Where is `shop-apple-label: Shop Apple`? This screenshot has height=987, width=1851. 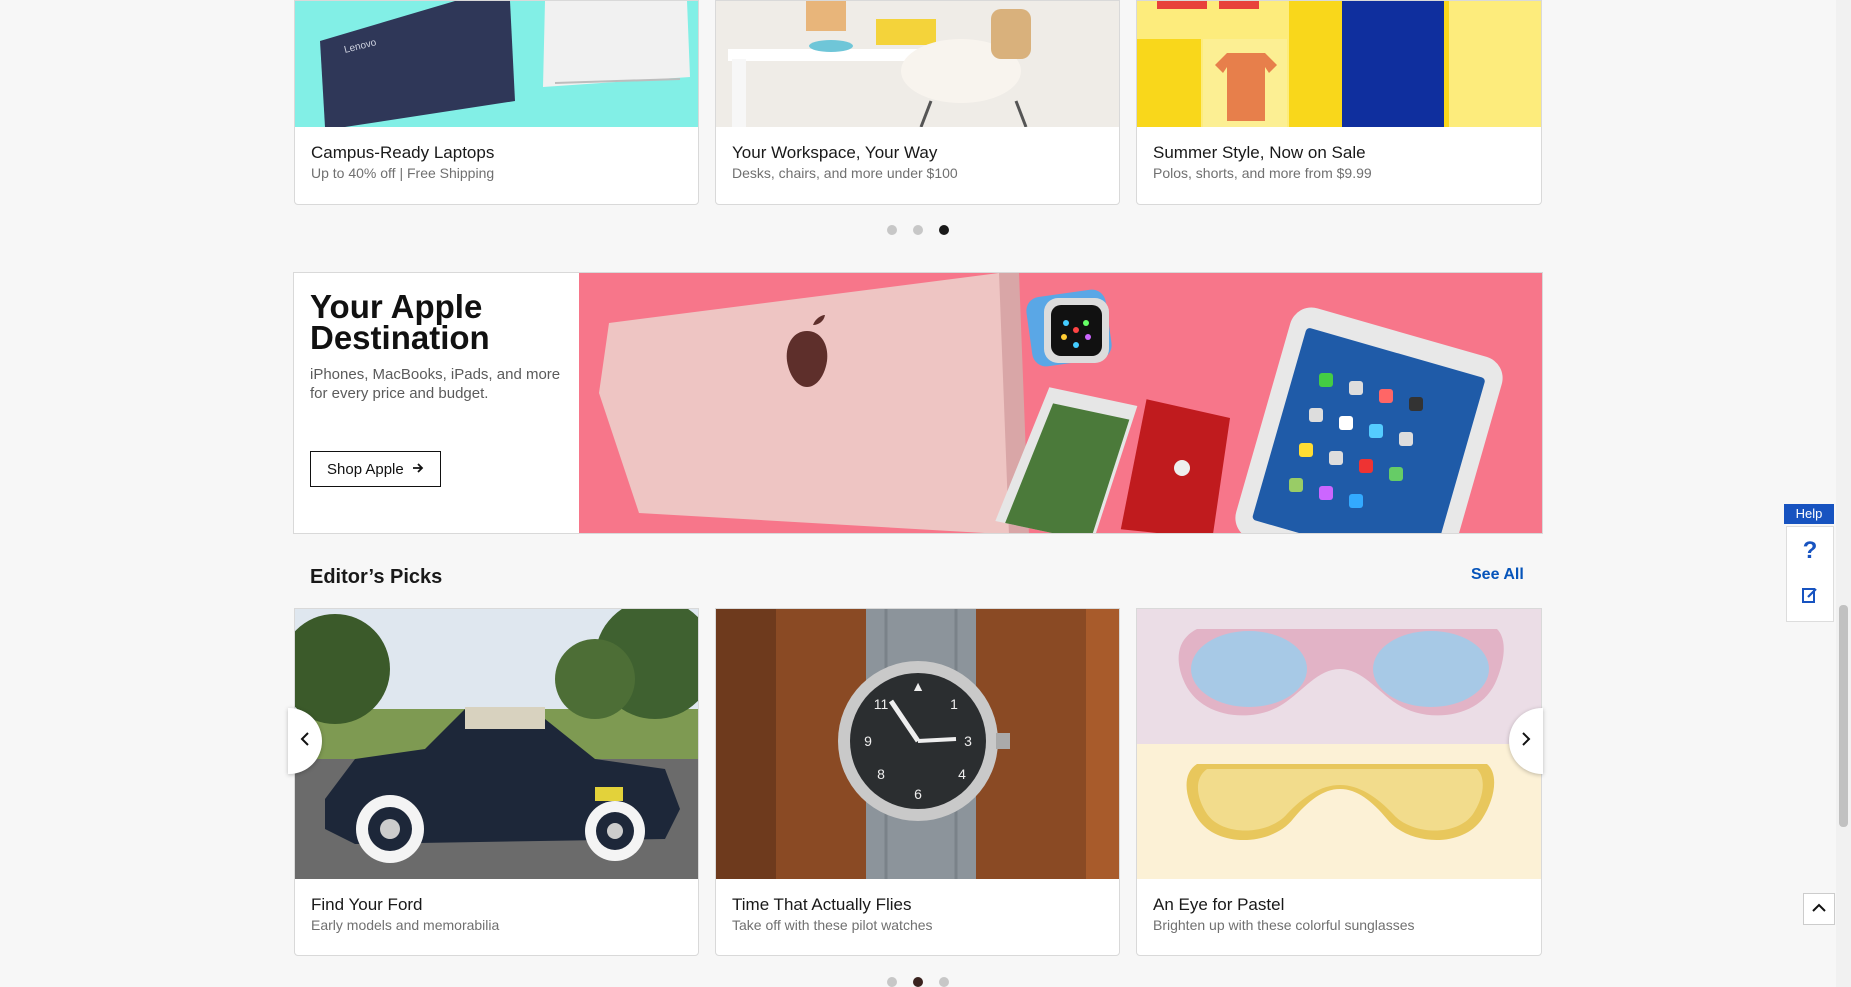 shop-apple-label: Shop Apple is located at coordinates (365, 469).